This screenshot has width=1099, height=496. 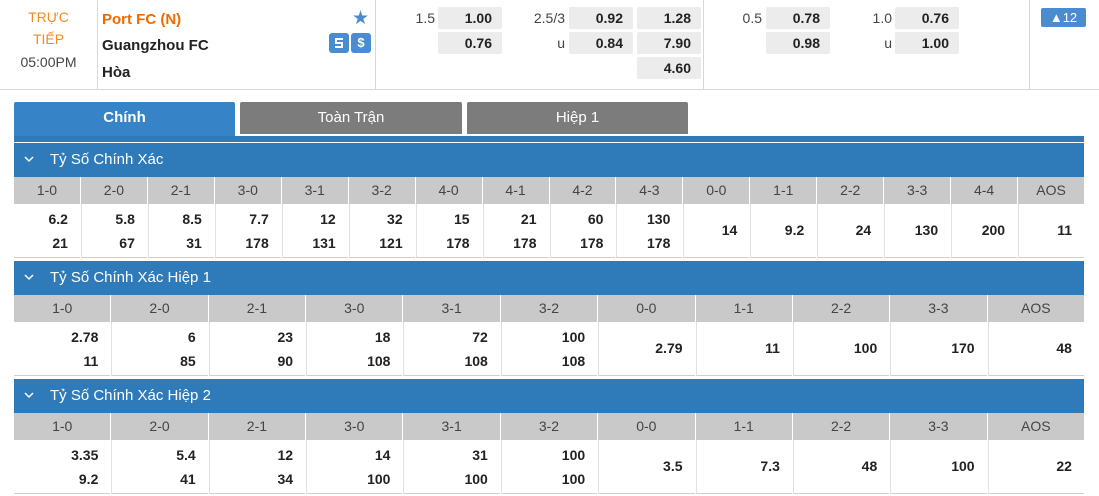 What do you see at coordinates (62, 349) in the screenshot?
I see `odds-cell: 2.78 11` at bounding box center [62, 349].